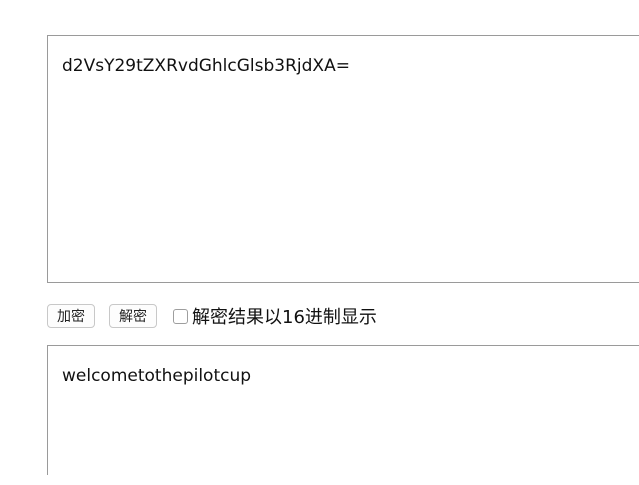  What do you see at coordinates (284, 317) in the screenshot?
I see `hex-output-checkbox-label: 解密结果以16进制显示` at bounding box center [284, 317].